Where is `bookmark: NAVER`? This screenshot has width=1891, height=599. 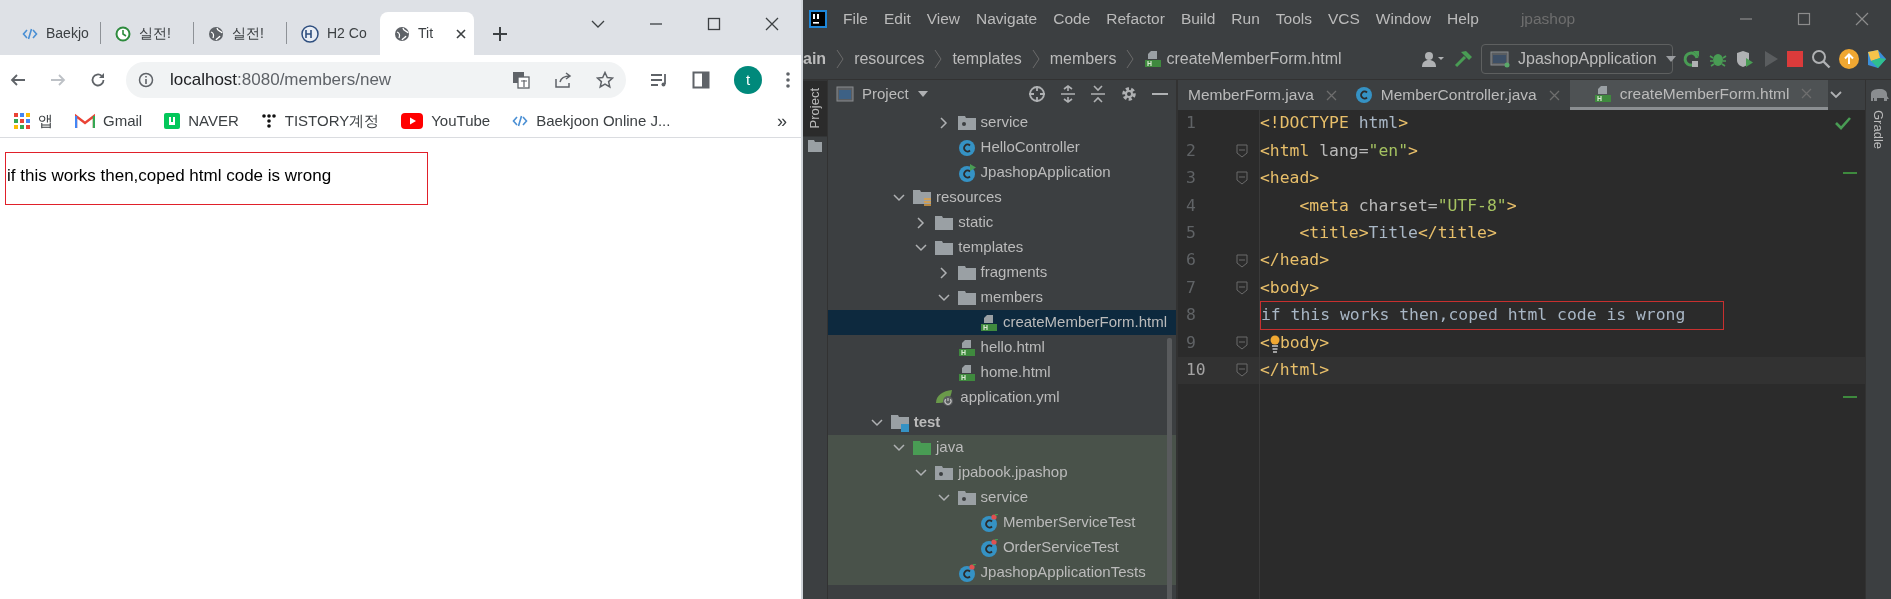 bookmark: NAVER is located at coordinates (201, 121).